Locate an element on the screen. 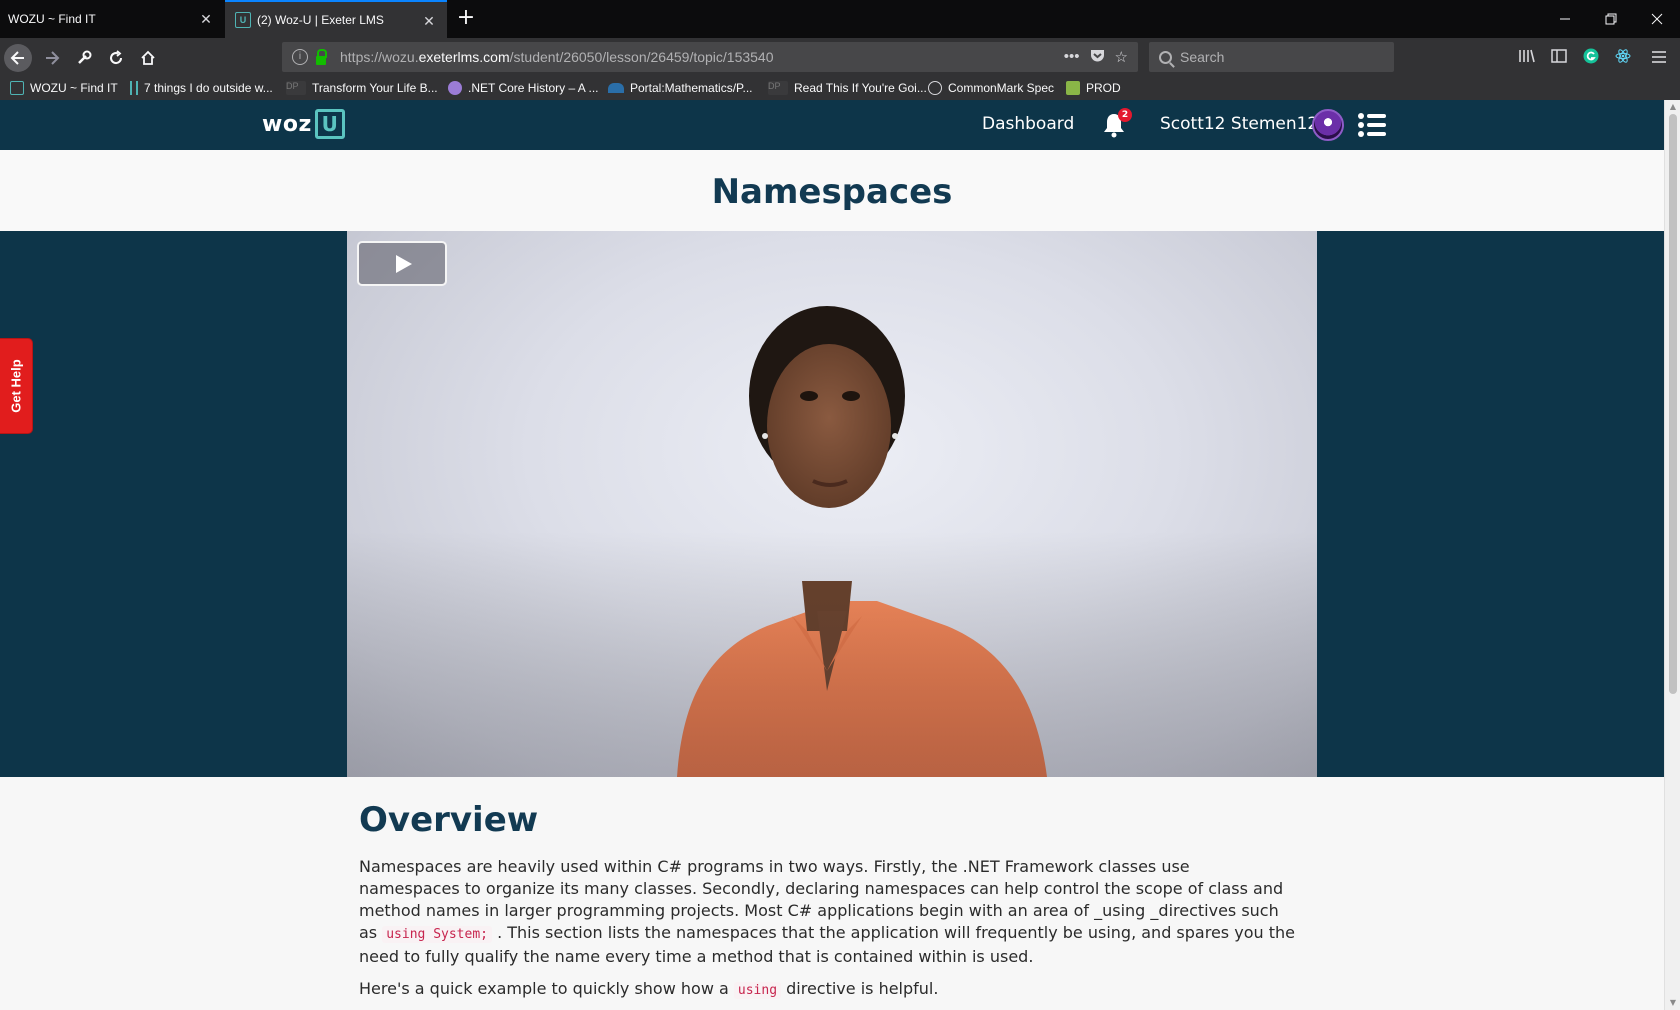  prod-icon is located at coordinates (1073, 88).